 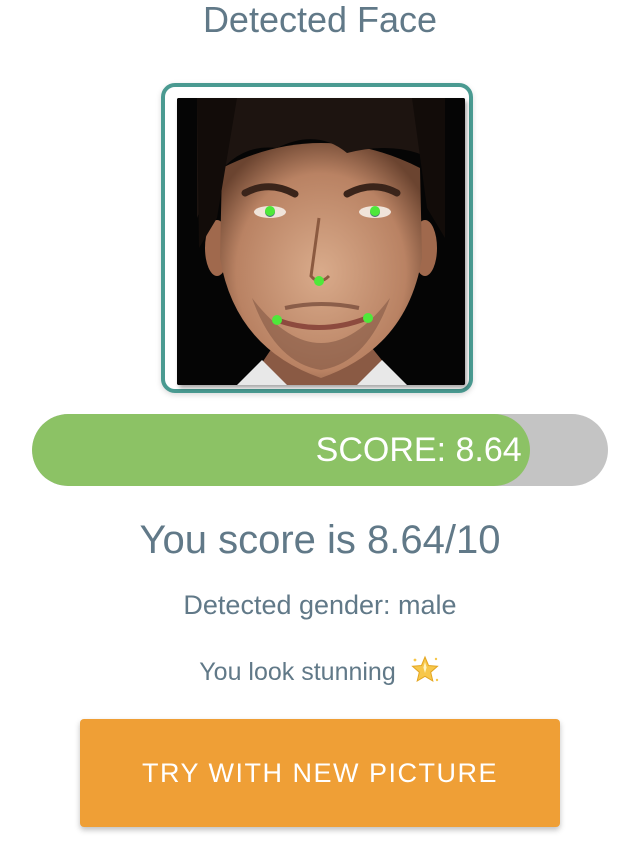 I want to click on score-progress-fill: SCORE: 8.64, so click(x=281, y=450).